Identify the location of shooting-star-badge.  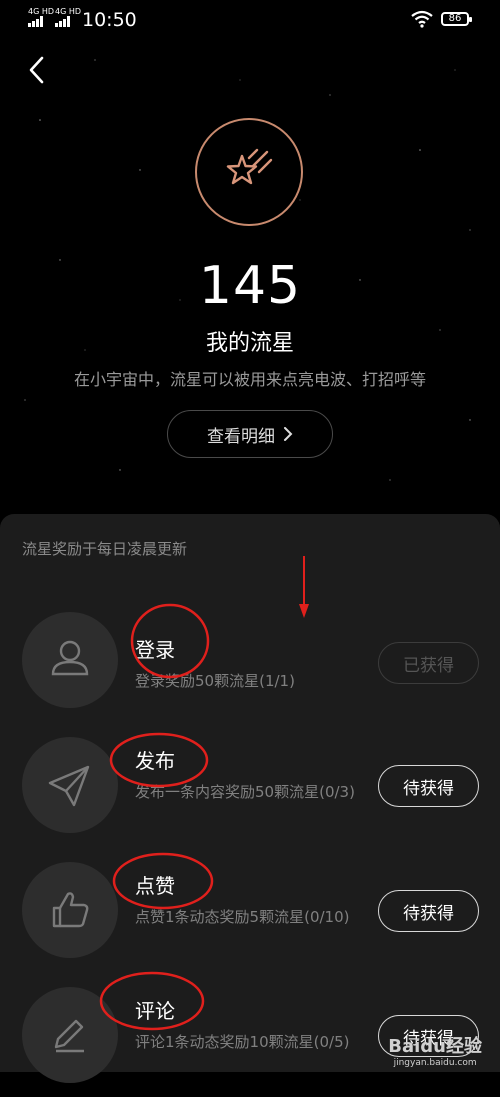
(249, 172).